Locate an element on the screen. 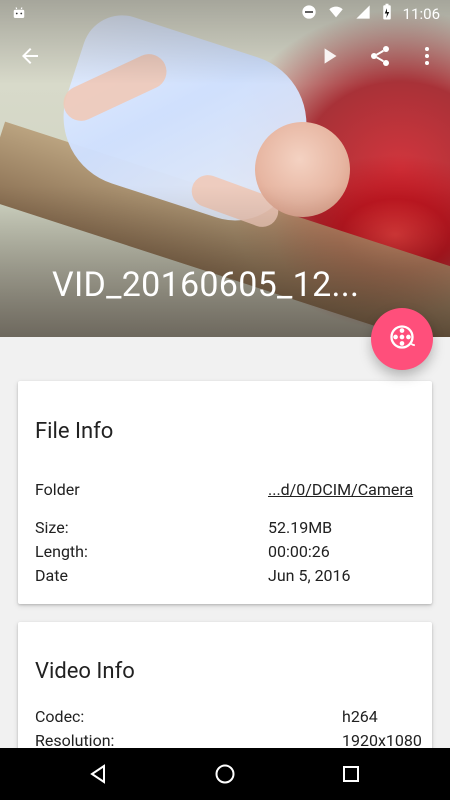  photo-baby-arm is located at coordinates (235, 201).